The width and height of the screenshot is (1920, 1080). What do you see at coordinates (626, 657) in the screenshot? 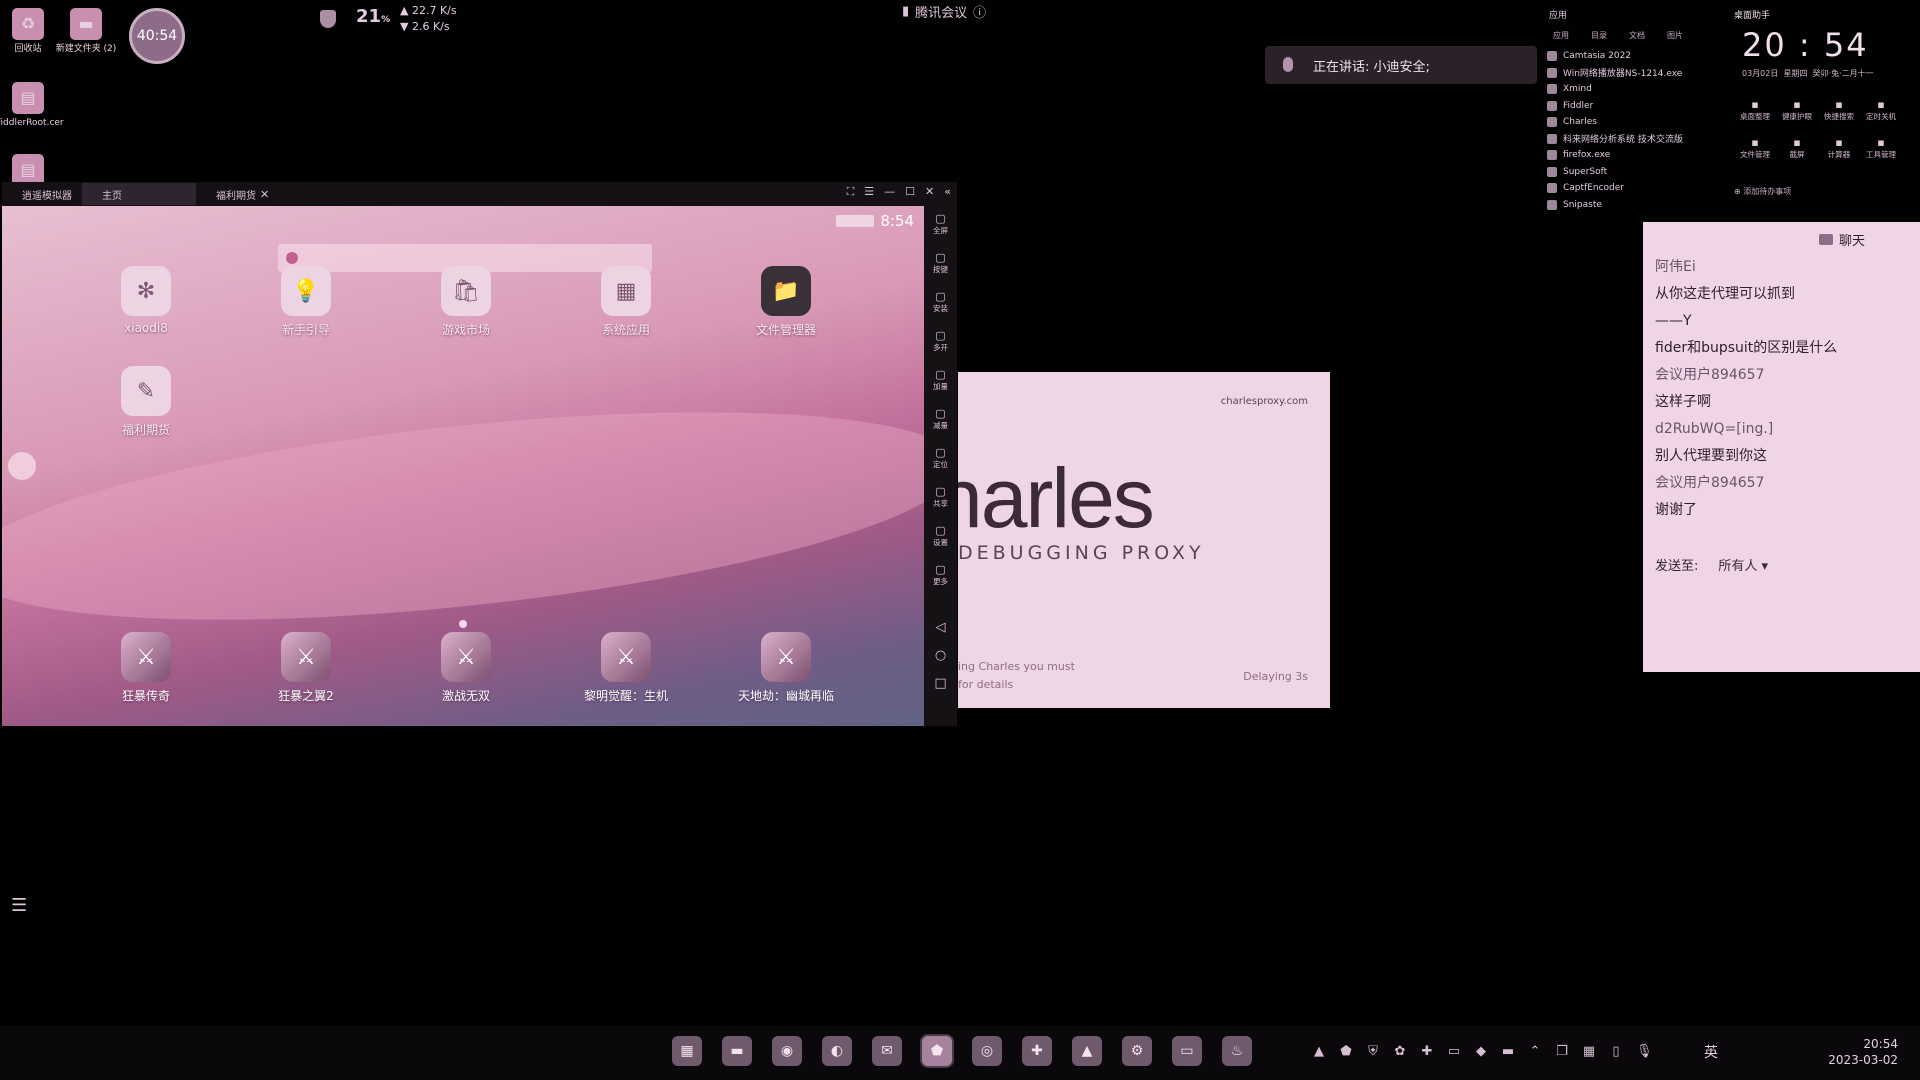
I see `game-icon: ⚔` at bounding box center [626, 657].